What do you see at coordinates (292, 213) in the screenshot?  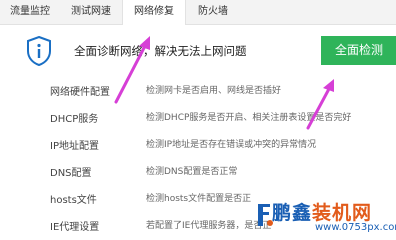 I see `brand-part1: 鹏鑫` at bounding box center [292, 213].